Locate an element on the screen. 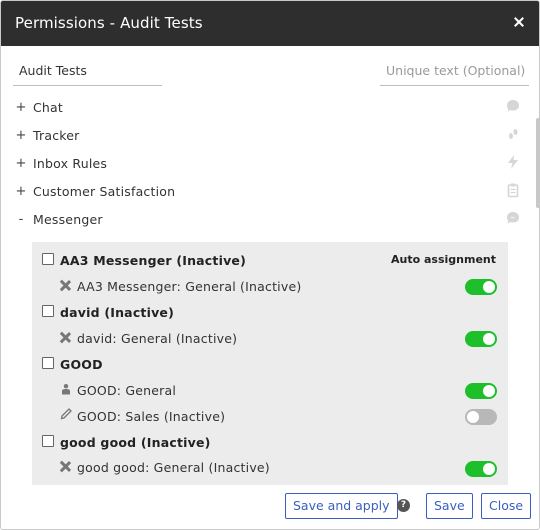 This screenshot has height=530, width=540. filter-bar is located at coordinates (270, 72).